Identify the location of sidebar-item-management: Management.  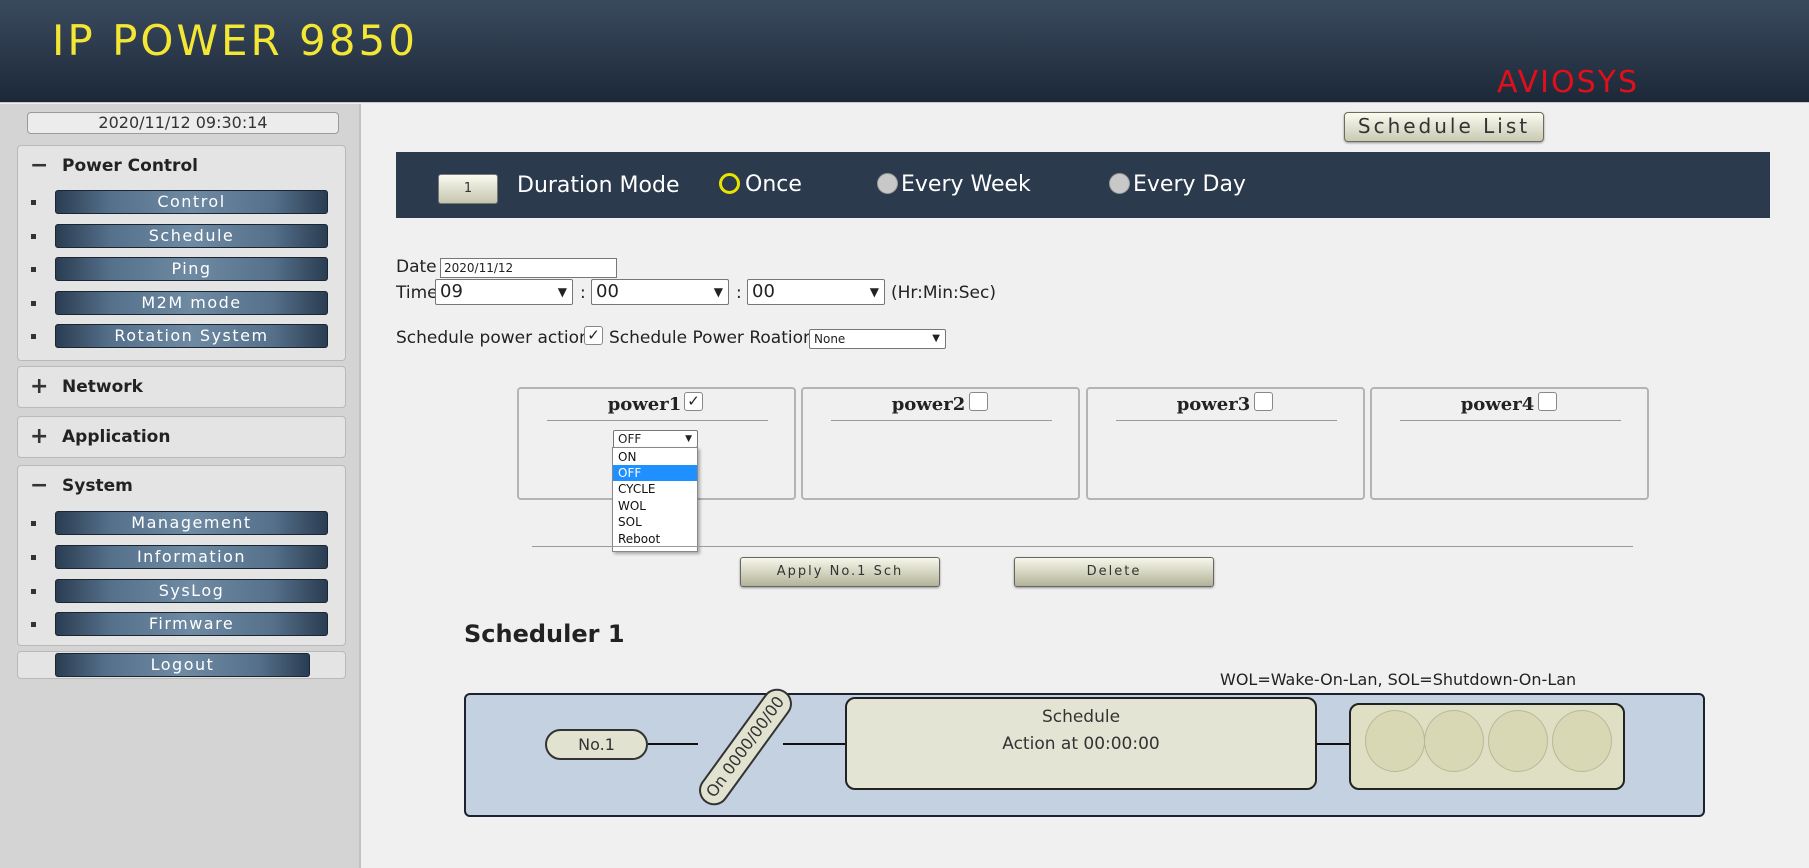
(182, 525).